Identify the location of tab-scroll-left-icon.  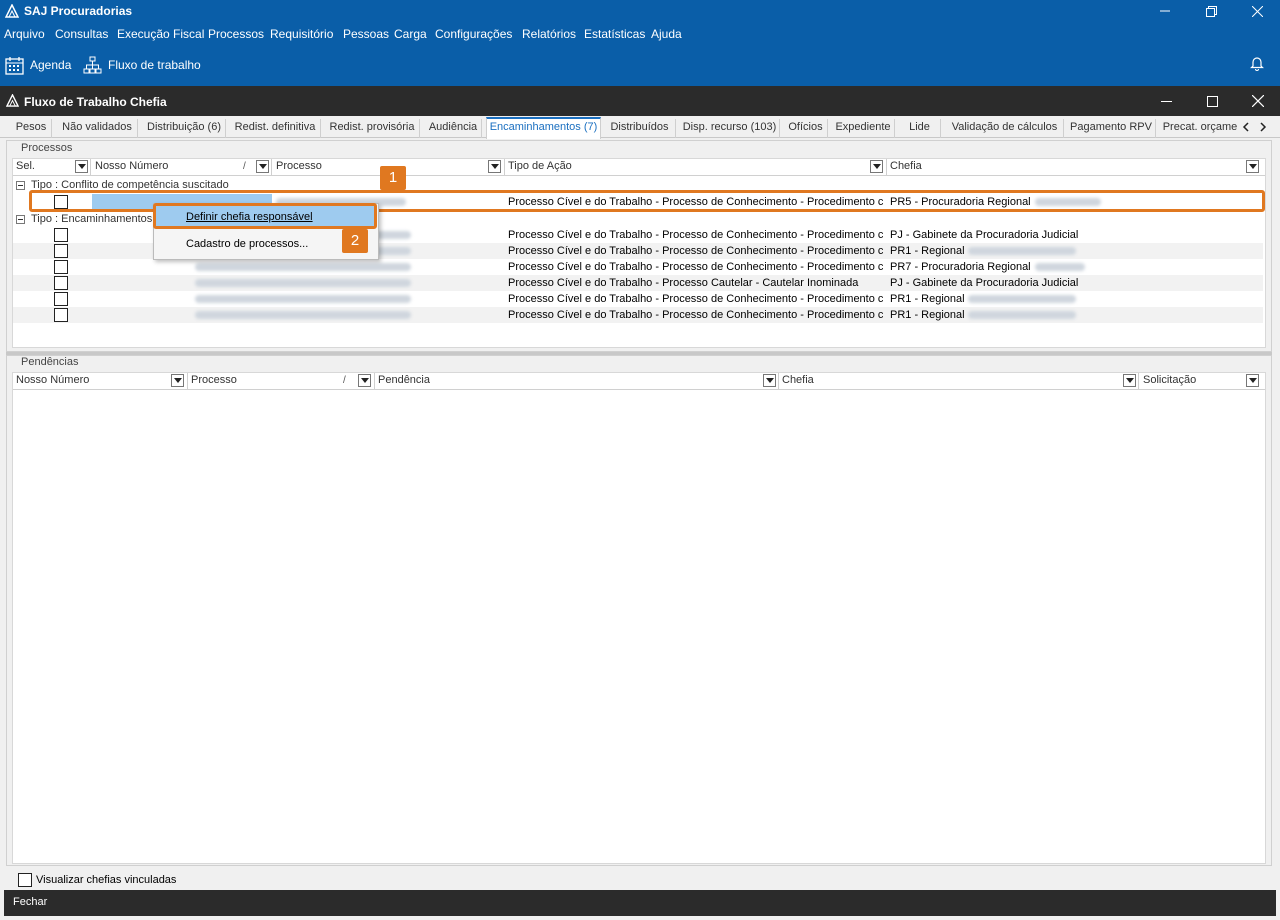
(1246, 127).